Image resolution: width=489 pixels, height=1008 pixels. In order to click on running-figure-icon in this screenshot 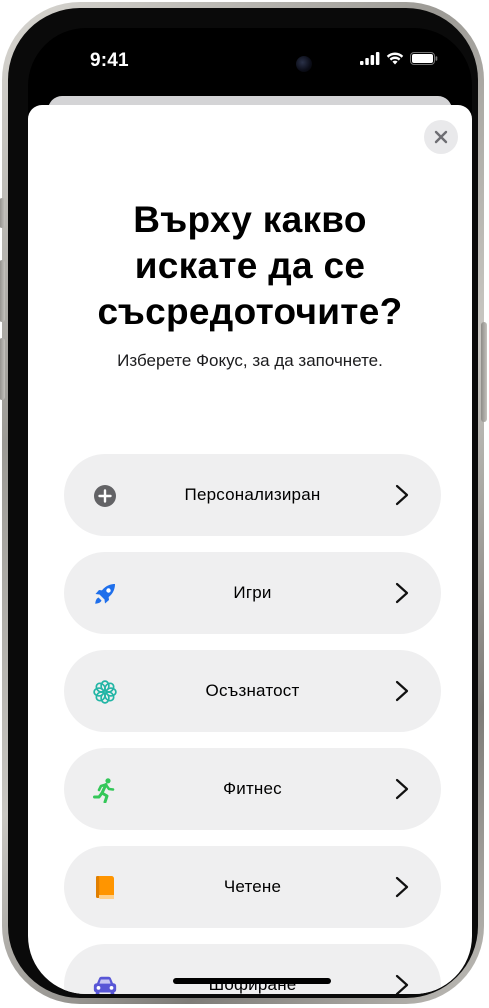, I will do `click(105, 790)`.